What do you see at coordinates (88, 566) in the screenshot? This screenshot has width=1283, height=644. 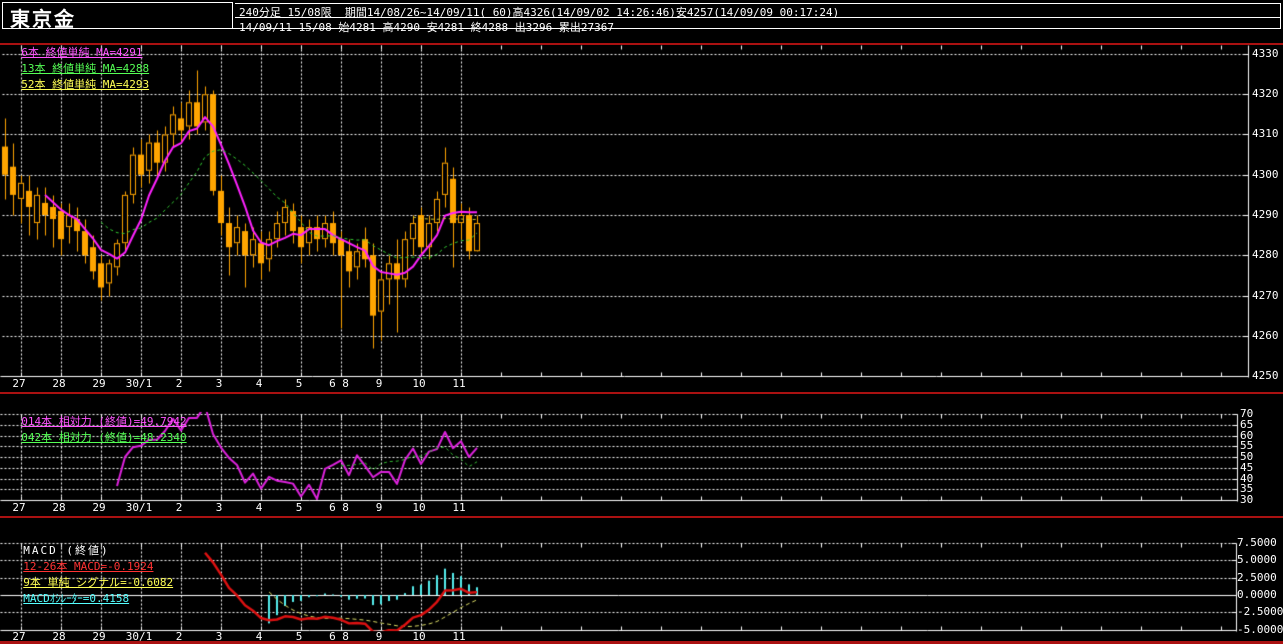 I see `macd-line-legend: 12-26本 MACD=-0.1924` at bounding box center [88, 566].